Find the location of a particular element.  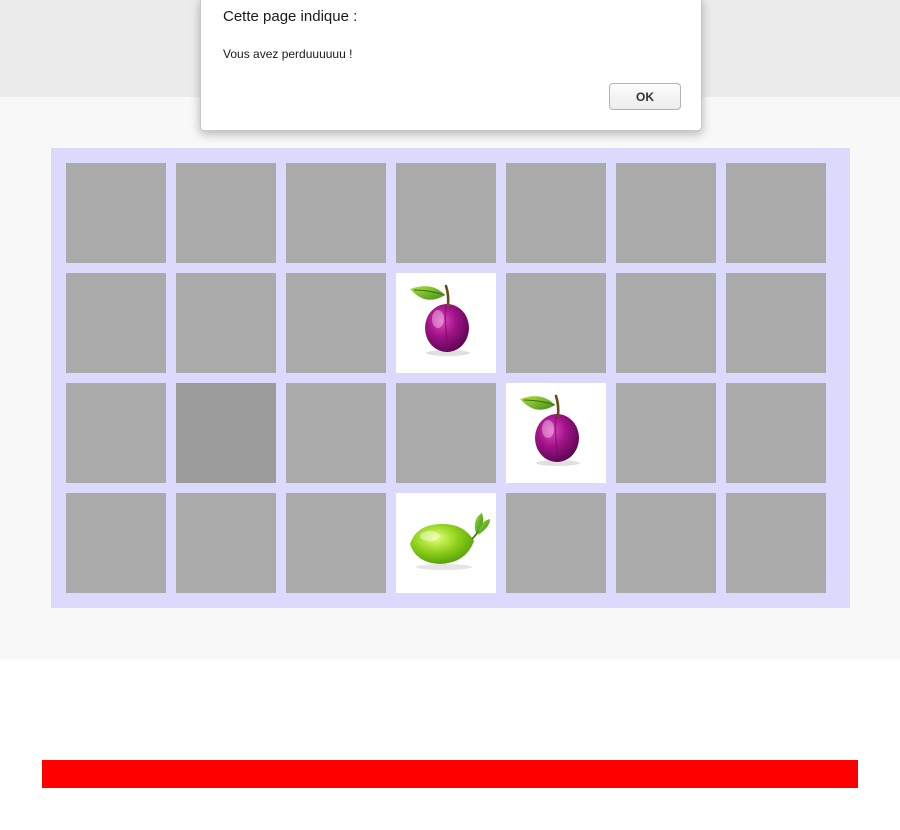

alert-message: Vous avez perduuuuuu ! is located at coordinates (288, 54).